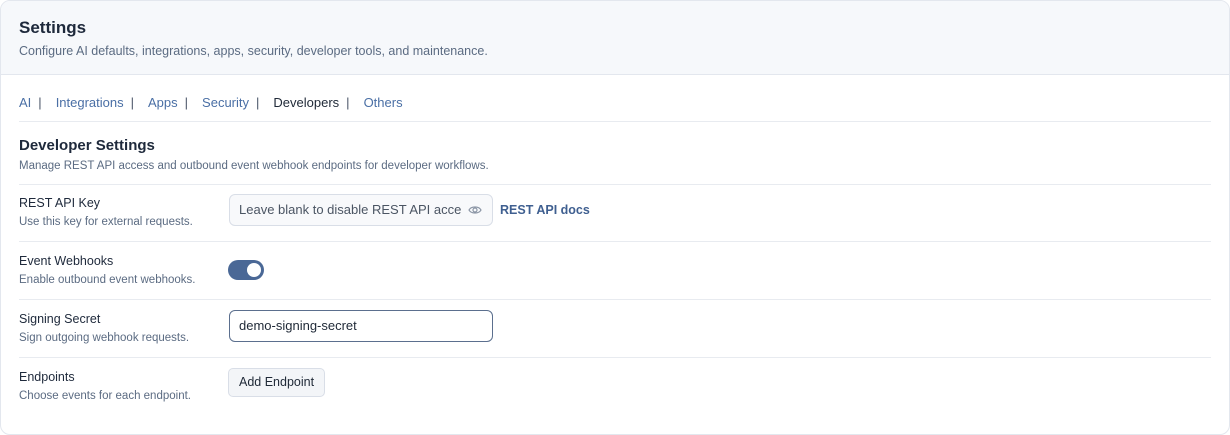  What do you see at coordinates (47, 377) in the screenshot?
I see `endpoints-label: Endpoints` at bounding box center [47, 377].